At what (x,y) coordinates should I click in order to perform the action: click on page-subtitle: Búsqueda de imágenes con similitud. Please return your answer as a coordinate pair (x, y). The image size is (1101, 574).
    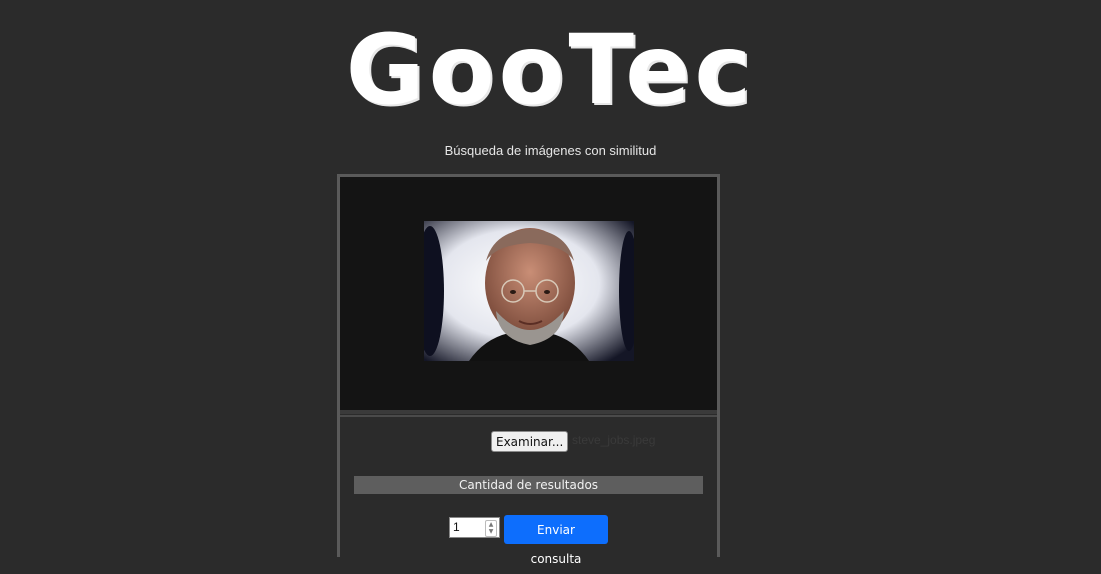
    Looking at the image, I should click on (550, 150).